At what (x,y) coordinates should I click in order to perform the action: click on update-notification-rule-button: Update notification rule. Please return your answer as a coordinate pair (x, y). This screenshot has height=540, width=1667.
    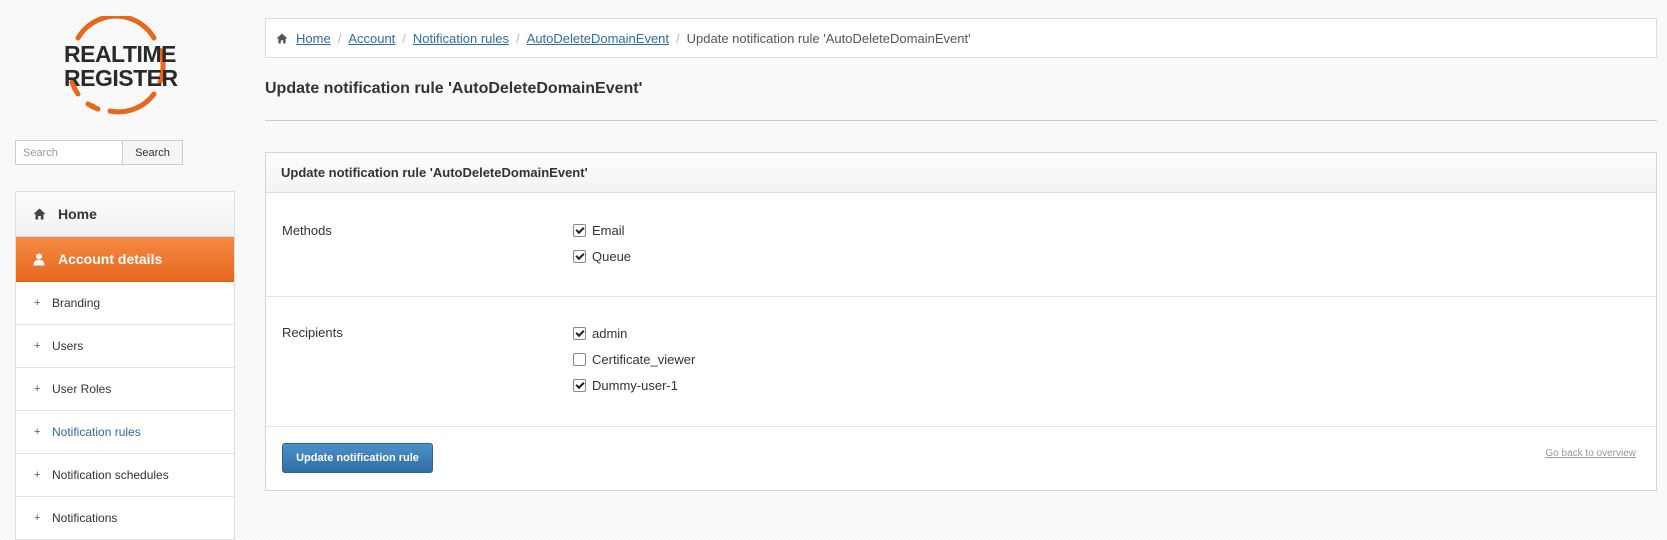
    Looking at the image, I should click on (357, 458).